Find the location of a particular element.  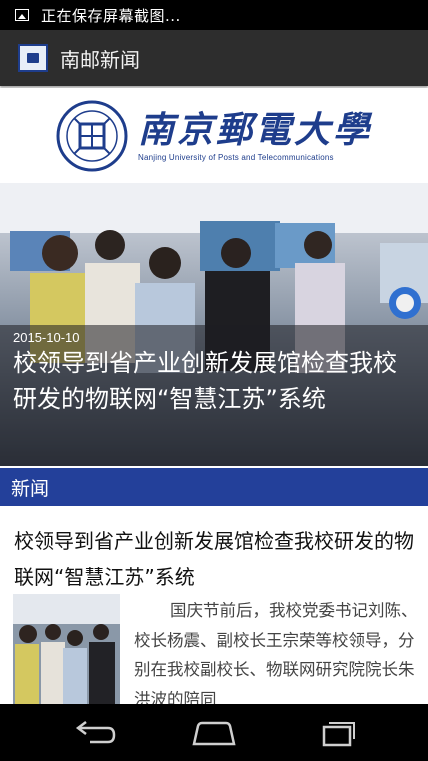

article-title: 校领导到省产业创新发展馆检查我校研发的物联网“智慧江苏”系统 is located at coordinates (215, 559).